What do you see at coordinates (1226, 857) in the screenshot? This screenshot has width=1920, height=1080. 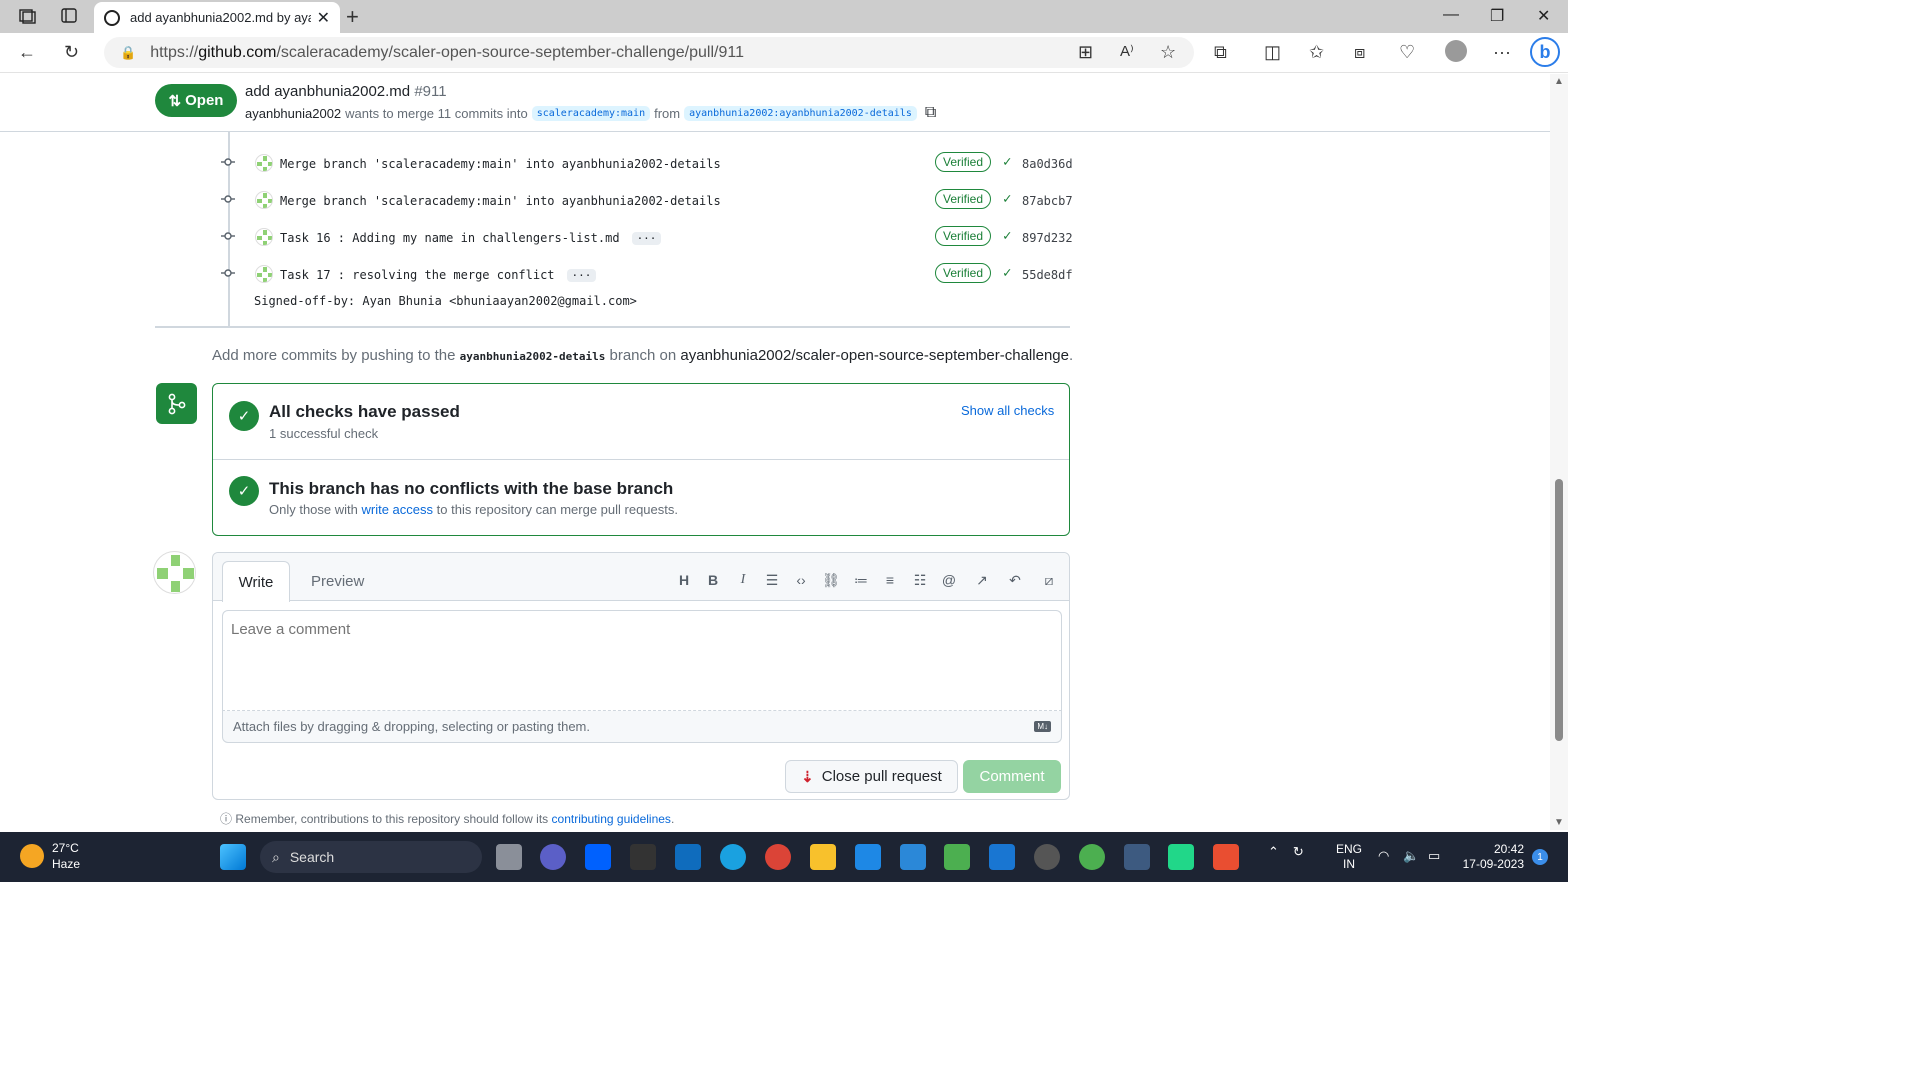 I see `git-icon` at bounding box center [1226, 857].